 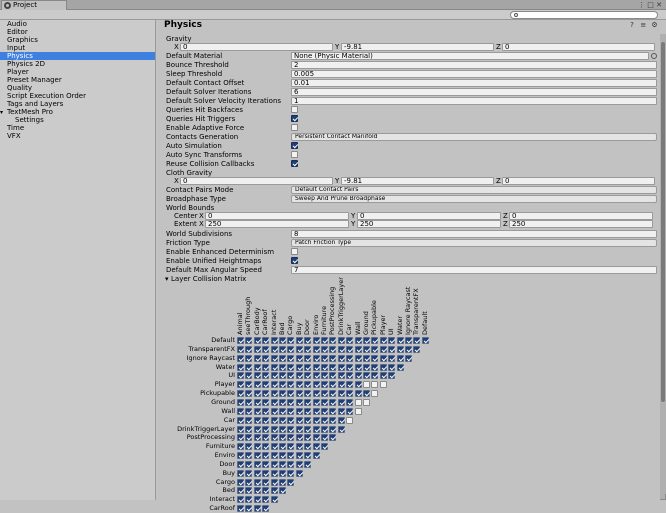 What do you see at coordinates (474, 137) in the screenshot?
I see `contacts-generation-dropdown: Persistent Contact Manifold` at bounding box center [474, 137].